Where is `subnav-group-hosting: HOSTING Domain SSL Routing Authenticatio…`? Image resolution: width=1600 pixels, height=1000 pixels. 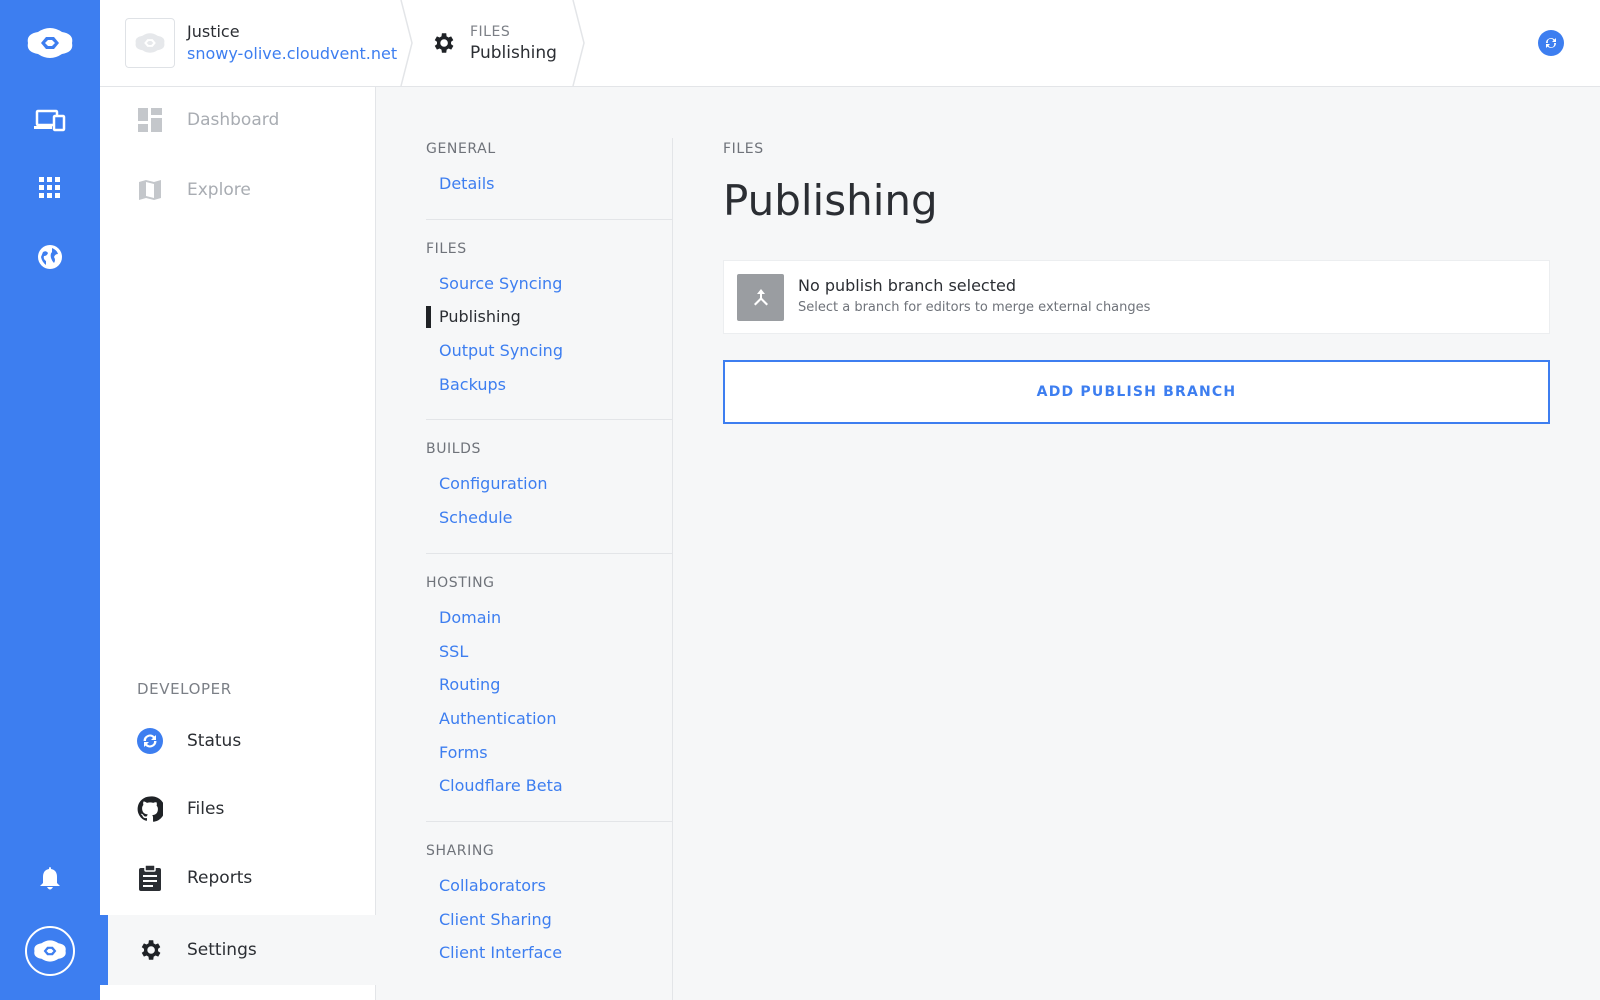
subnav-group-hosting: HOSTING Domain SSL Routing Authenticatio… is located at coordinates (549, 697).